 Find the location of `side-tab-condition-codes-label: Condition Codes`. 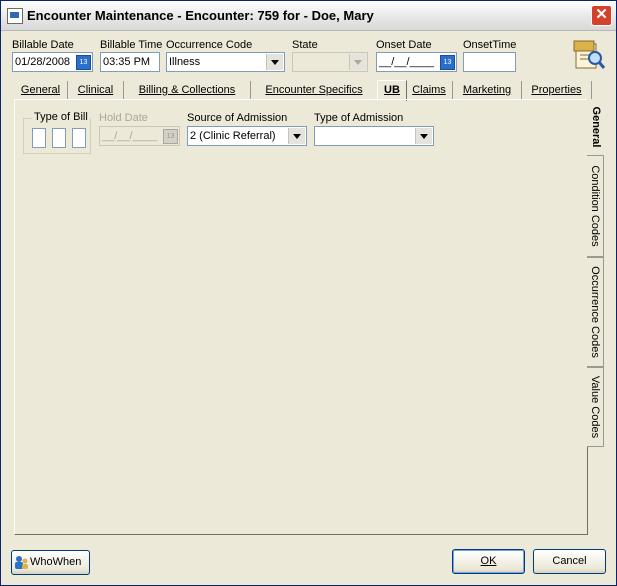

side-tab-condition-codes-label: Condition Codes is located at coordinates (595, 206).